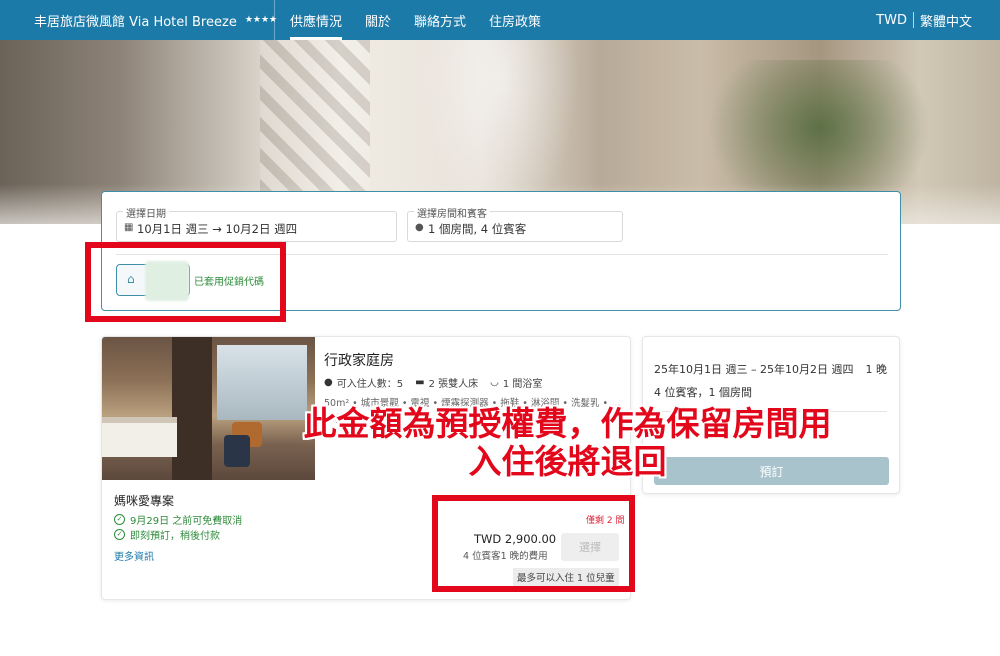 This screenshot has width=1000, height=656. Describe the element at coordinates (186, 521) in the screenshot. I see `benefit-text: 9月29日 之前可免費取消` at that location.